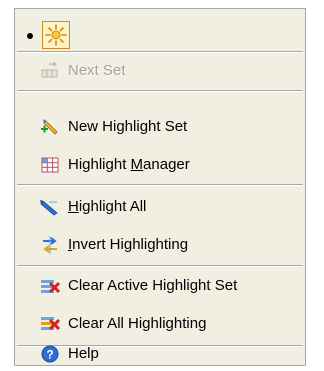  I want to click on highlight-all-icon, so click(50, 207).